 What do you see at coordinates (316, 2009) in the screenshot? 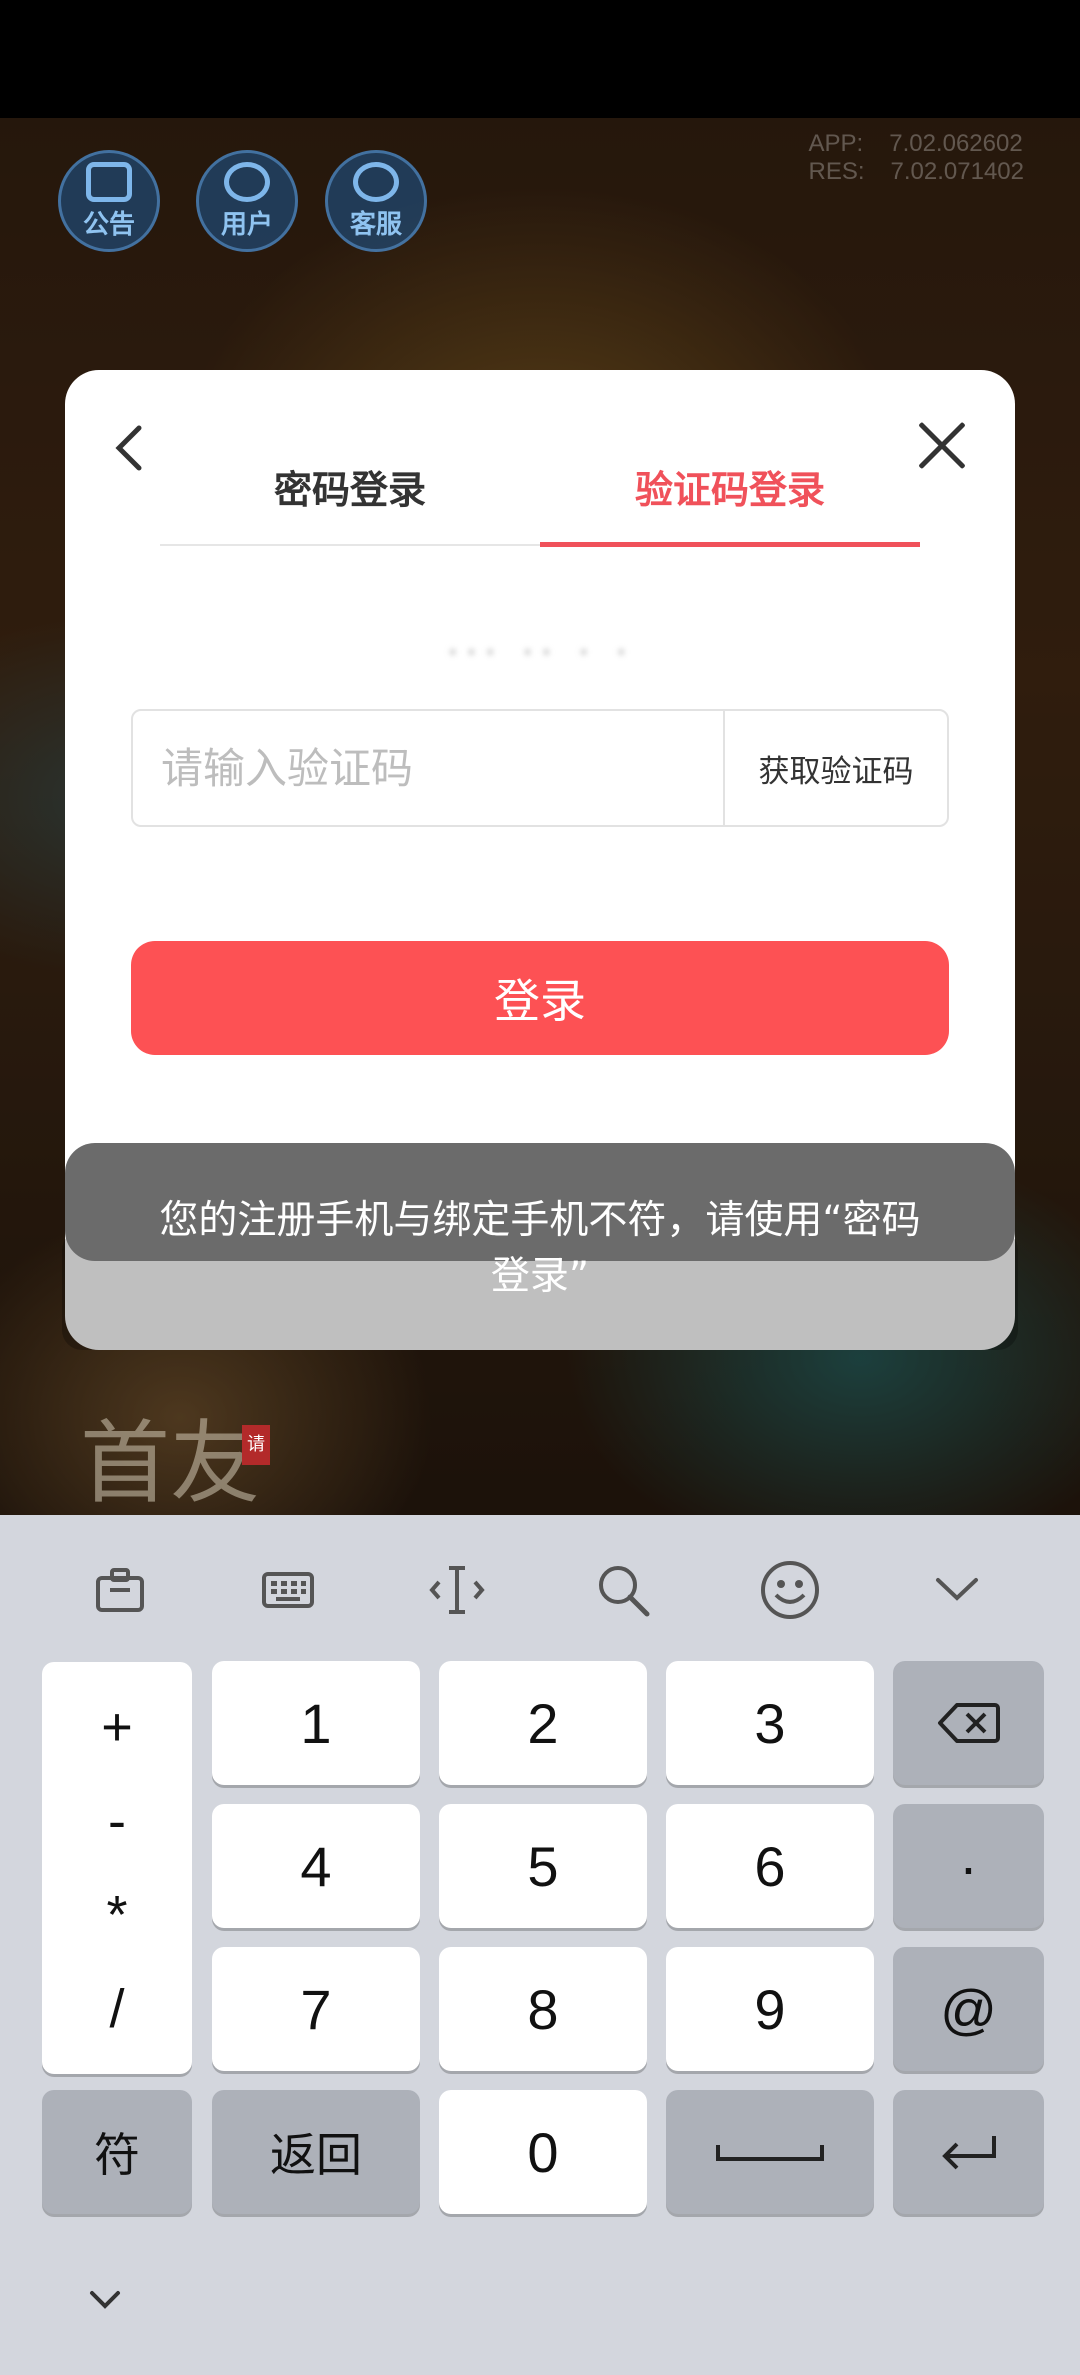
I see `key-7: 7` at bounding box center [316, 2009].